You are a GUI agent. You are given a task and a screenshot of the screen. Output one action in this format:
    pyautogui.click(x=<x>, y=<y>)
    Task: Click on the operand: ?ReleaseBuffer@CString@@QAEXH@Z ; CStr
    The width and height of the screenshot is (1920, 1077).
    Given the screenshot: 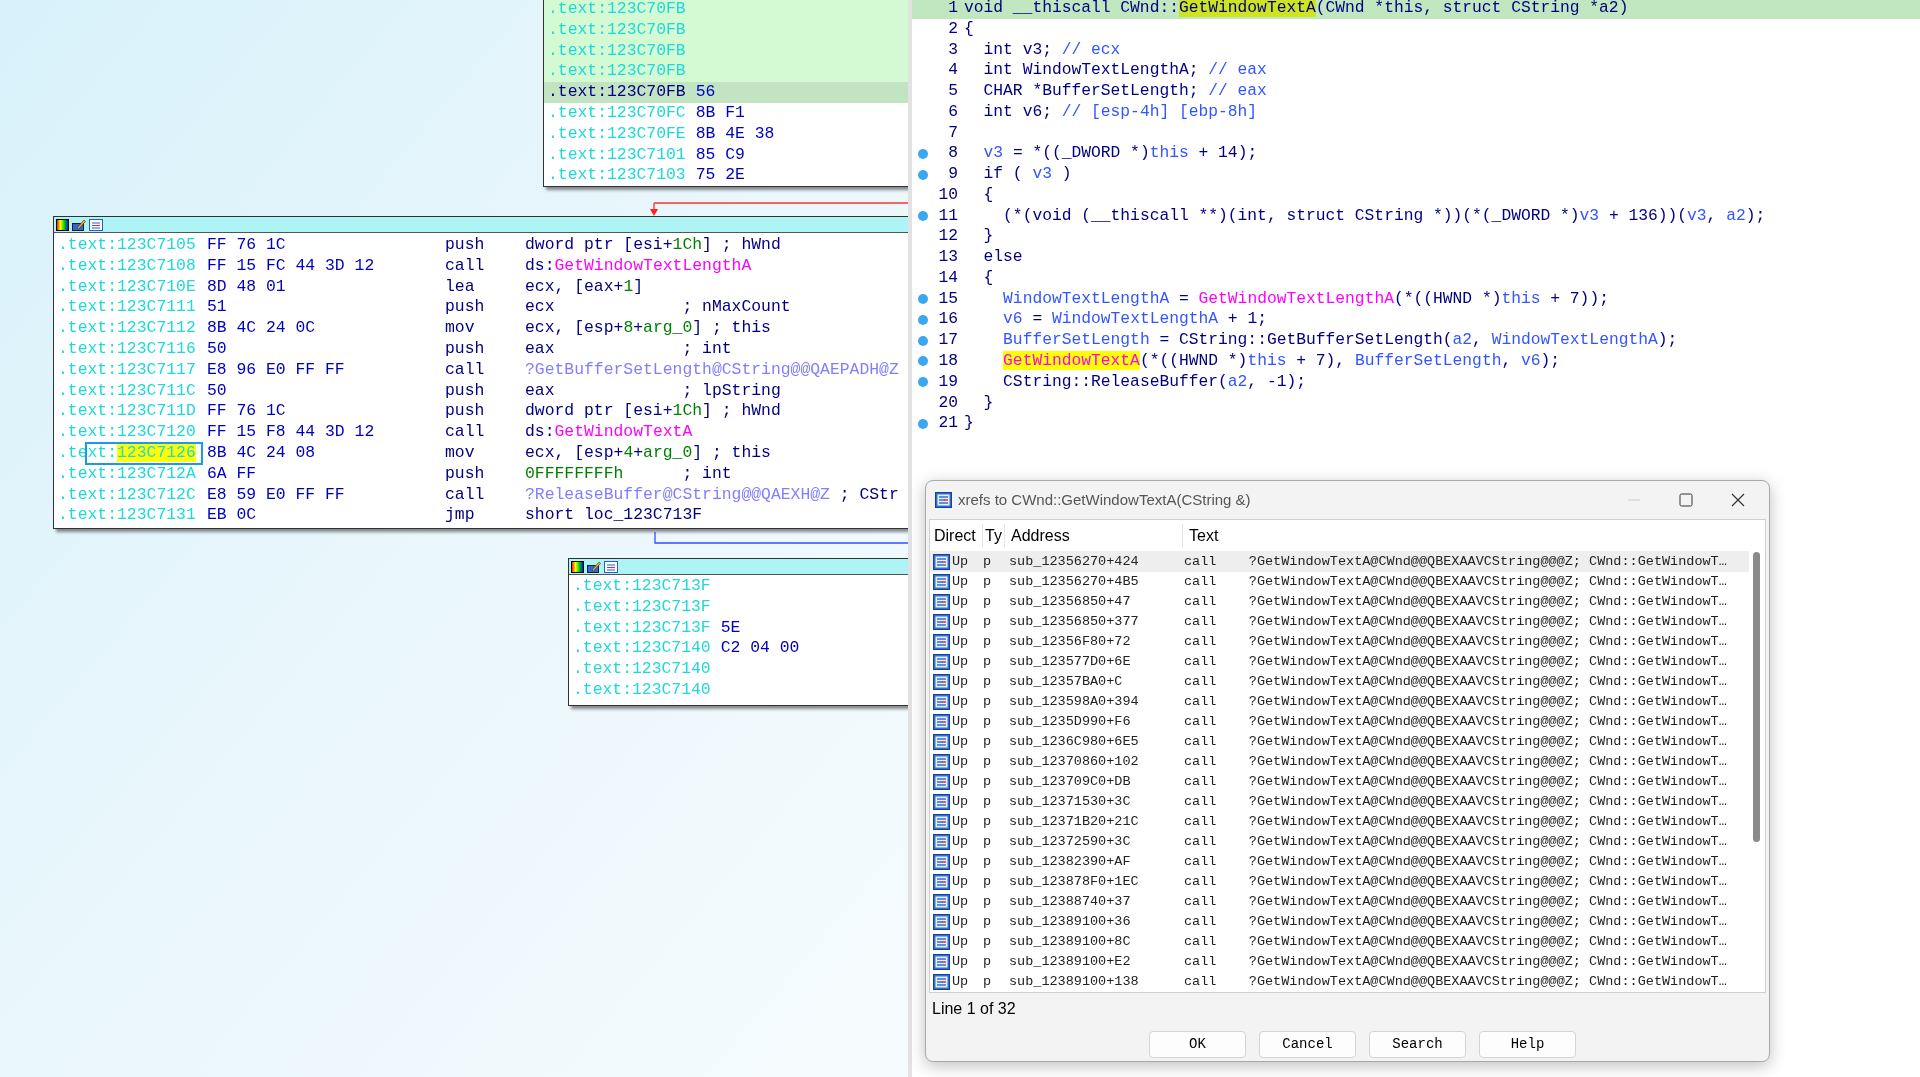 What is the action you would take?
    pyautogui.click(x=712, y=495)
    